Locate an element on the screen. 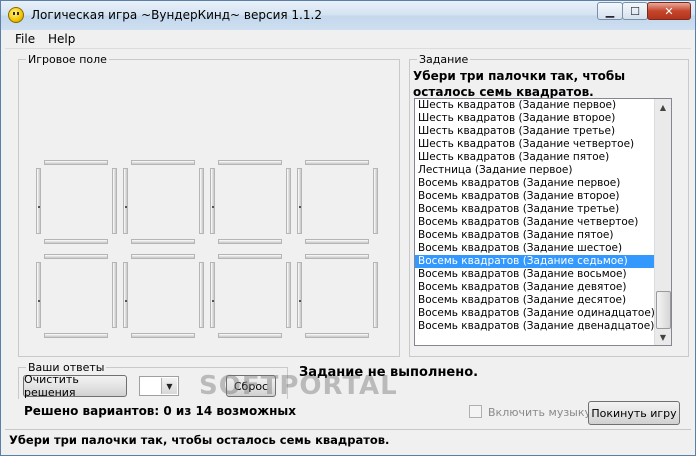  task-list-item: Восемь квадратов (Задание шестое) is located at coordinates (543, 248).